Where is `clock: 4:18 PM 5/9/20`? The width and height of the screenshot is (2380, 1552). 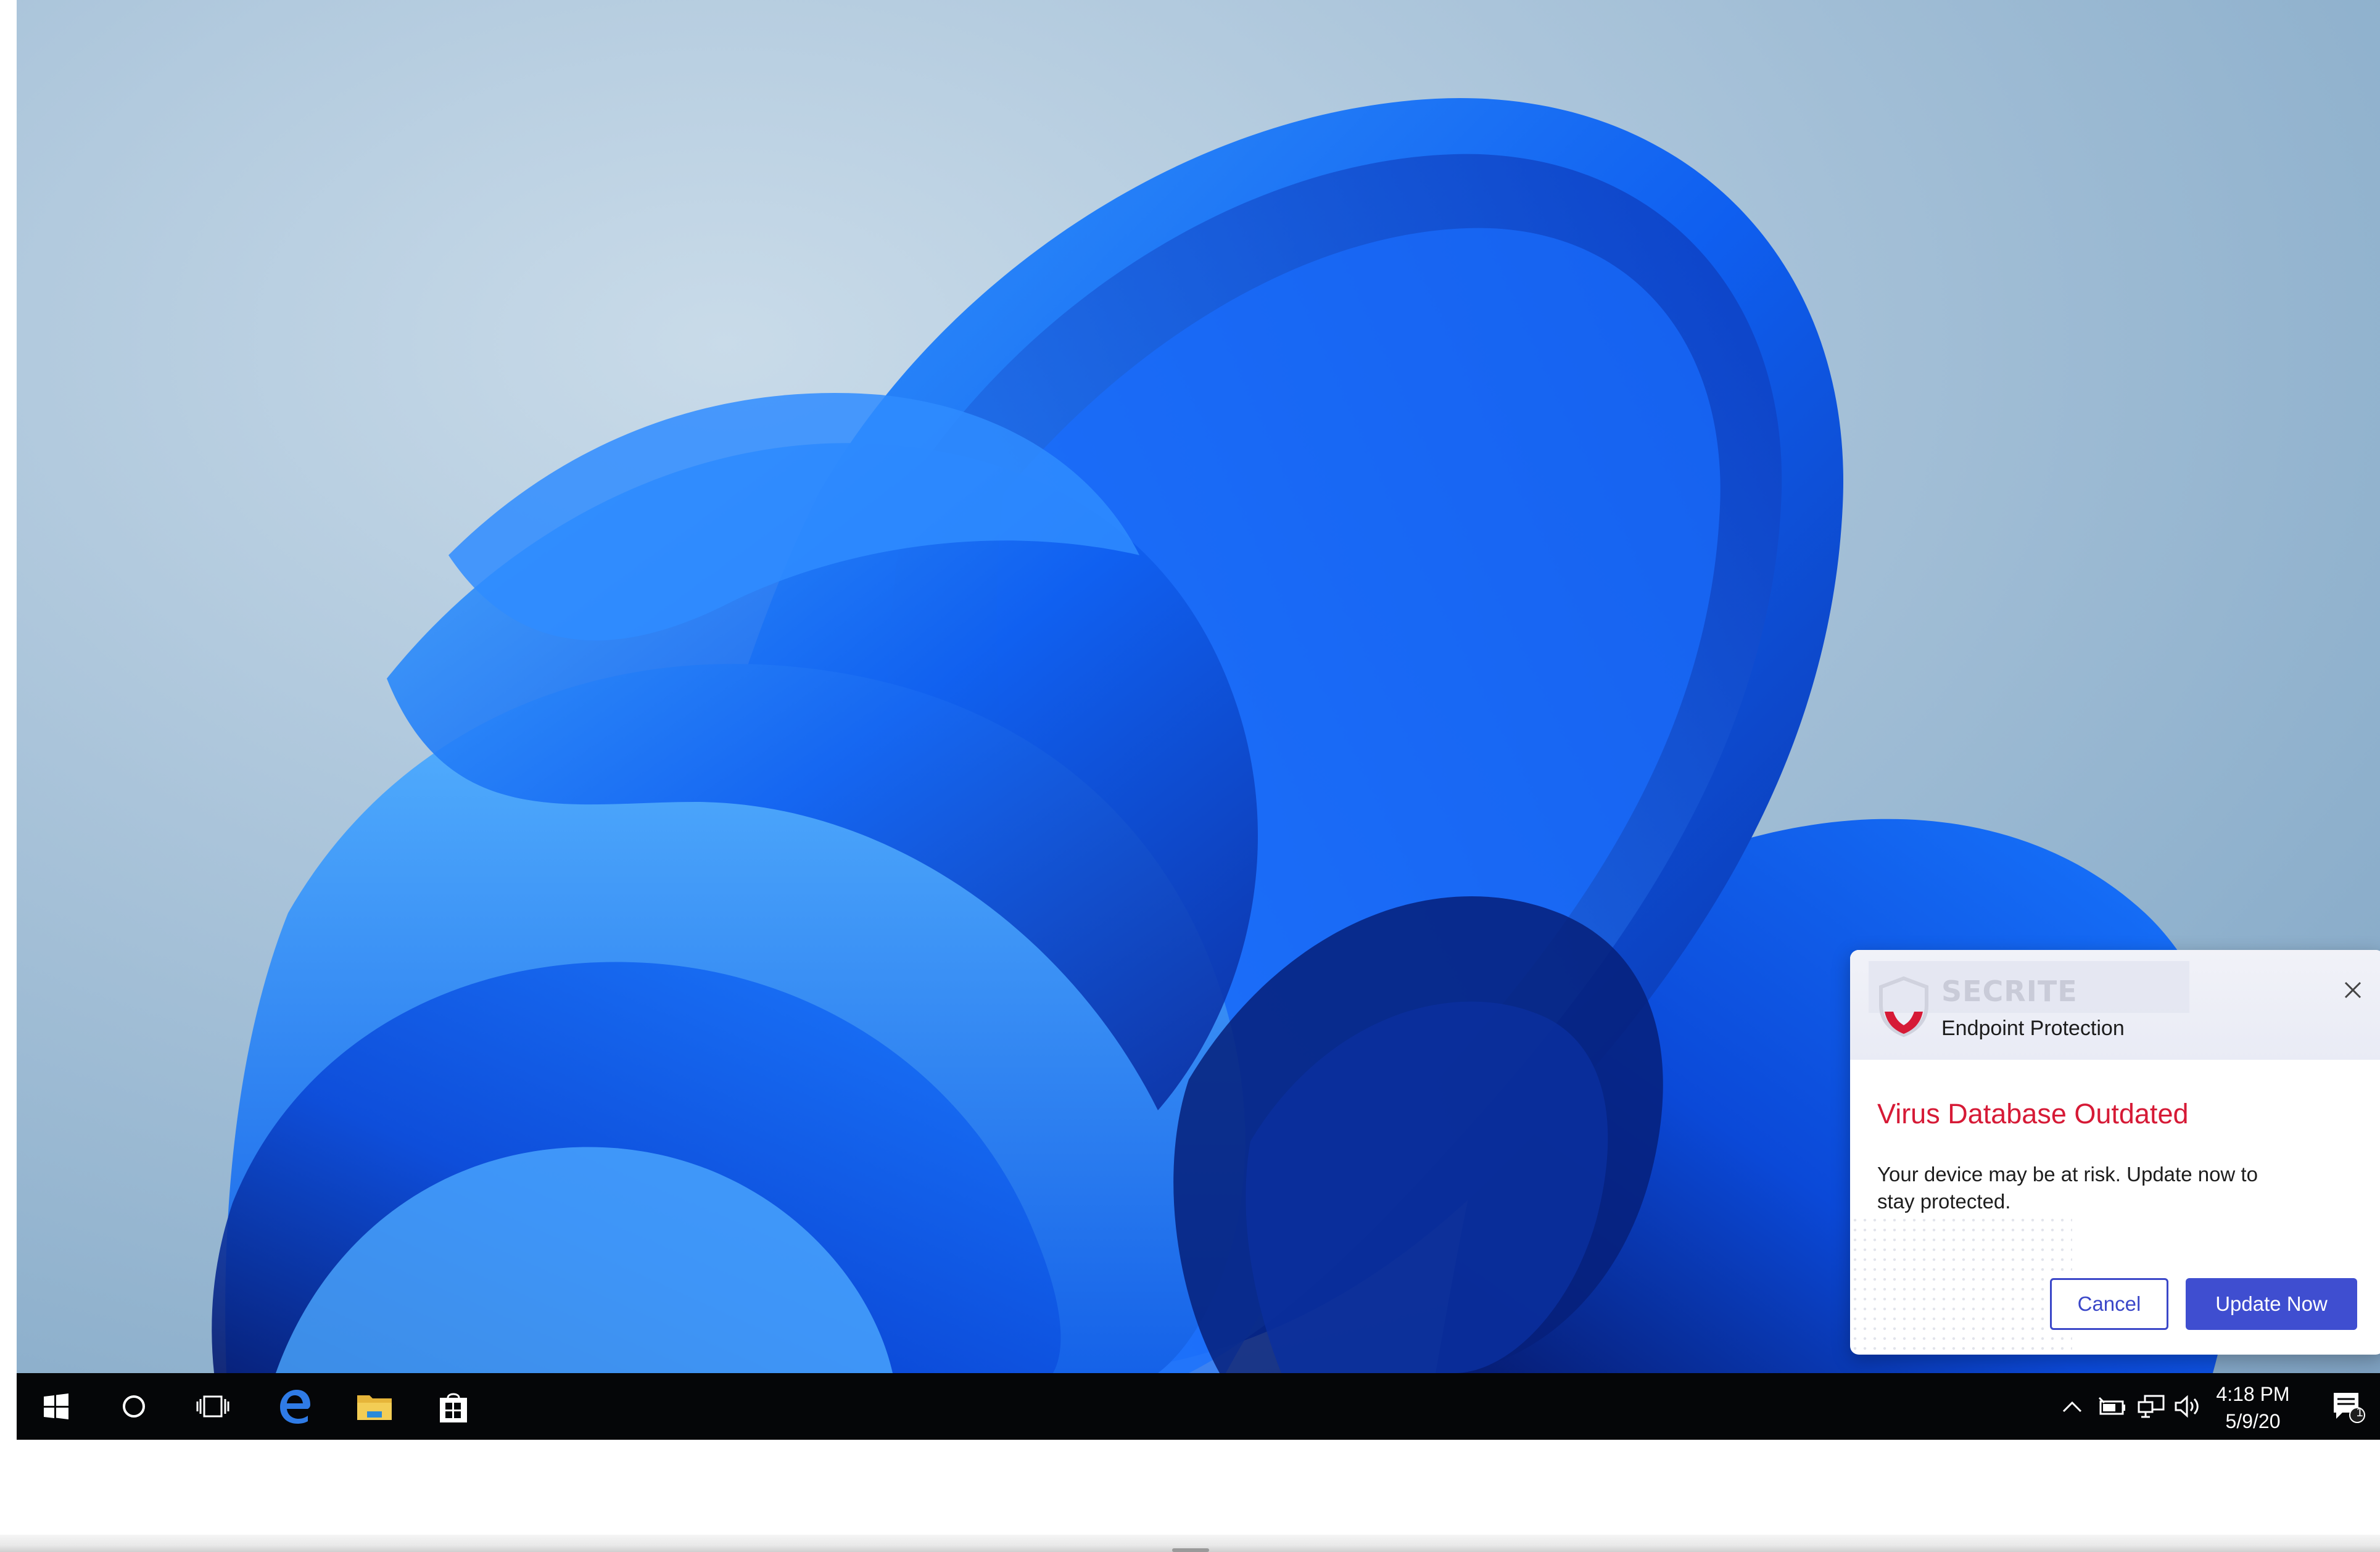
clock: 4:18 PM 5/9/20 is located at coordinates (2253, 1407).